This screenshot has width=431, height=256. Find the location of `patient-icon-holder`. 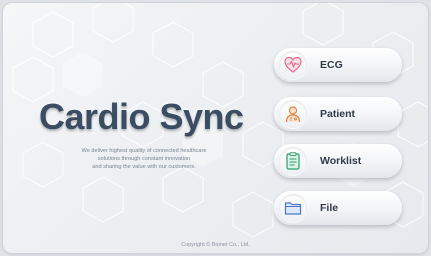

patient-icon-holder is located at coordinates (293, 114).